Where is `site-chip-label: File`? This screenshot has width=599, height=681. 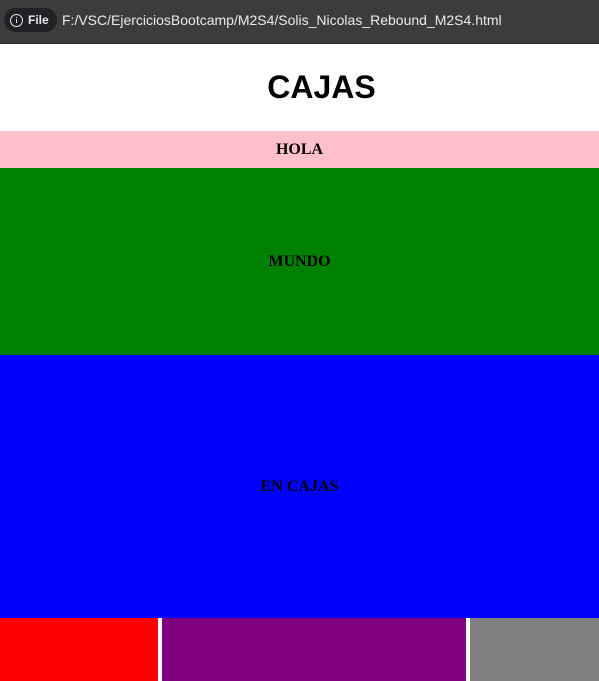
site-chip-label: File is located at coordinates (38, 20).